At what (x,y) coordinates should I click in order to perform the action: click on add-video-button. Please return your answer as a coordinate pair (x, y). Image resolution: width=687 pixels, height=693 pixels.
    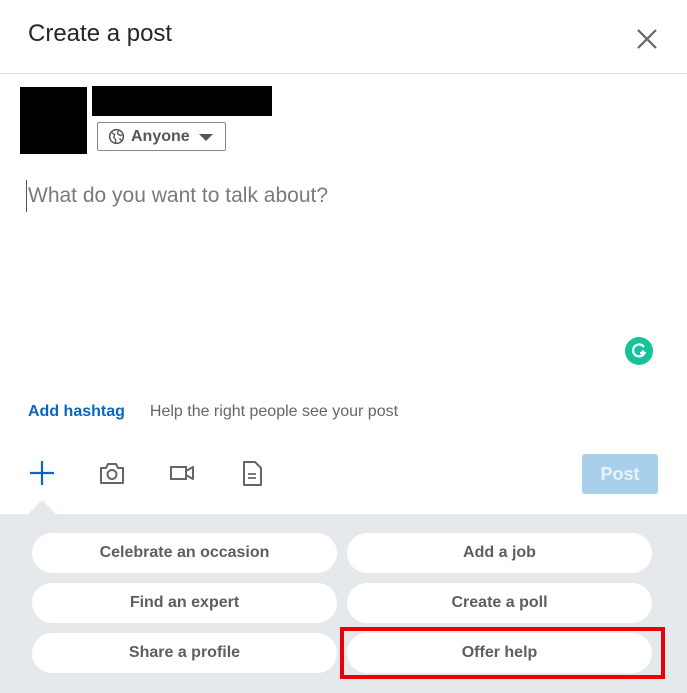
    Looking at the image, I should click on (182, 473).